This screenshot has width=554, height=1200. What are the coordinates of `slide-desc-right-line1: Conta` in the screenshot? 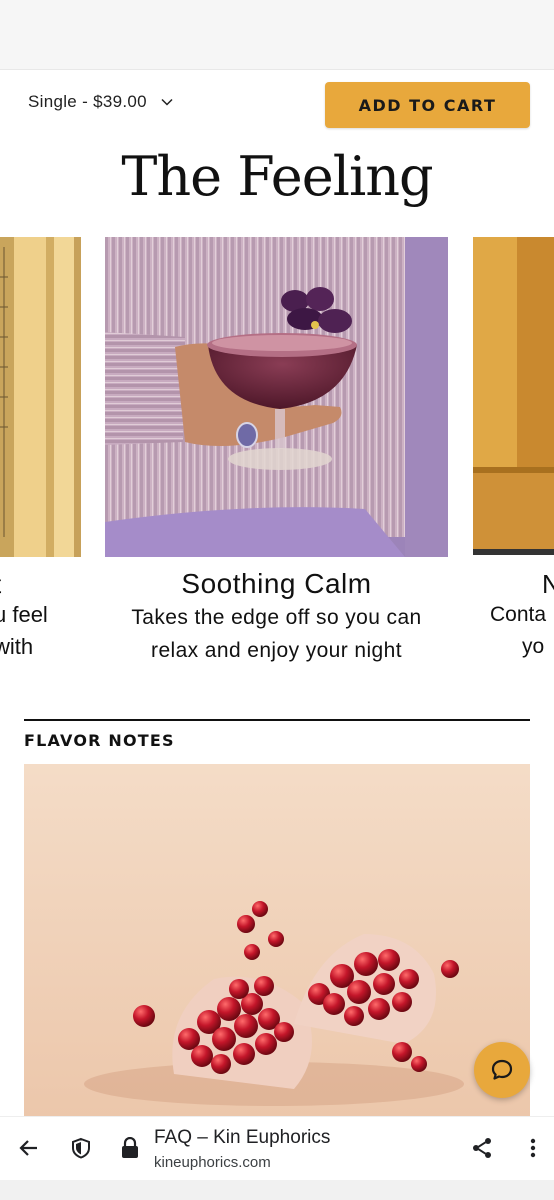 It's located at (518, 614).